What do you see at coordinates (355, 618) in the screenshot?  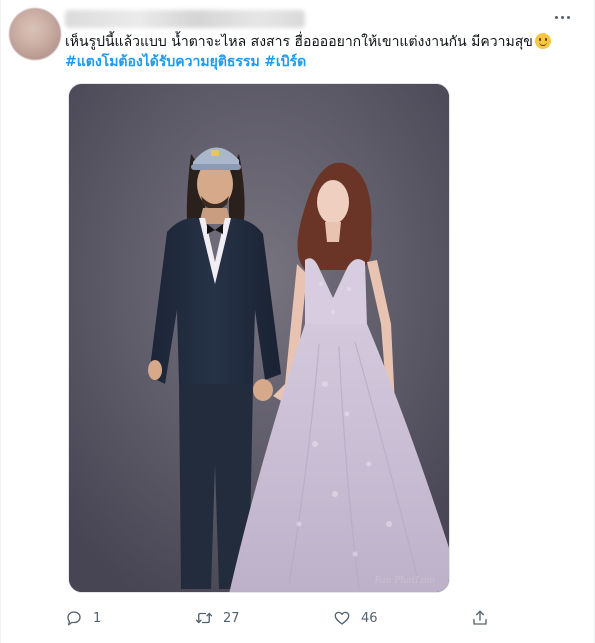 I see `like-button: 46` at bounding box center [355, 618].